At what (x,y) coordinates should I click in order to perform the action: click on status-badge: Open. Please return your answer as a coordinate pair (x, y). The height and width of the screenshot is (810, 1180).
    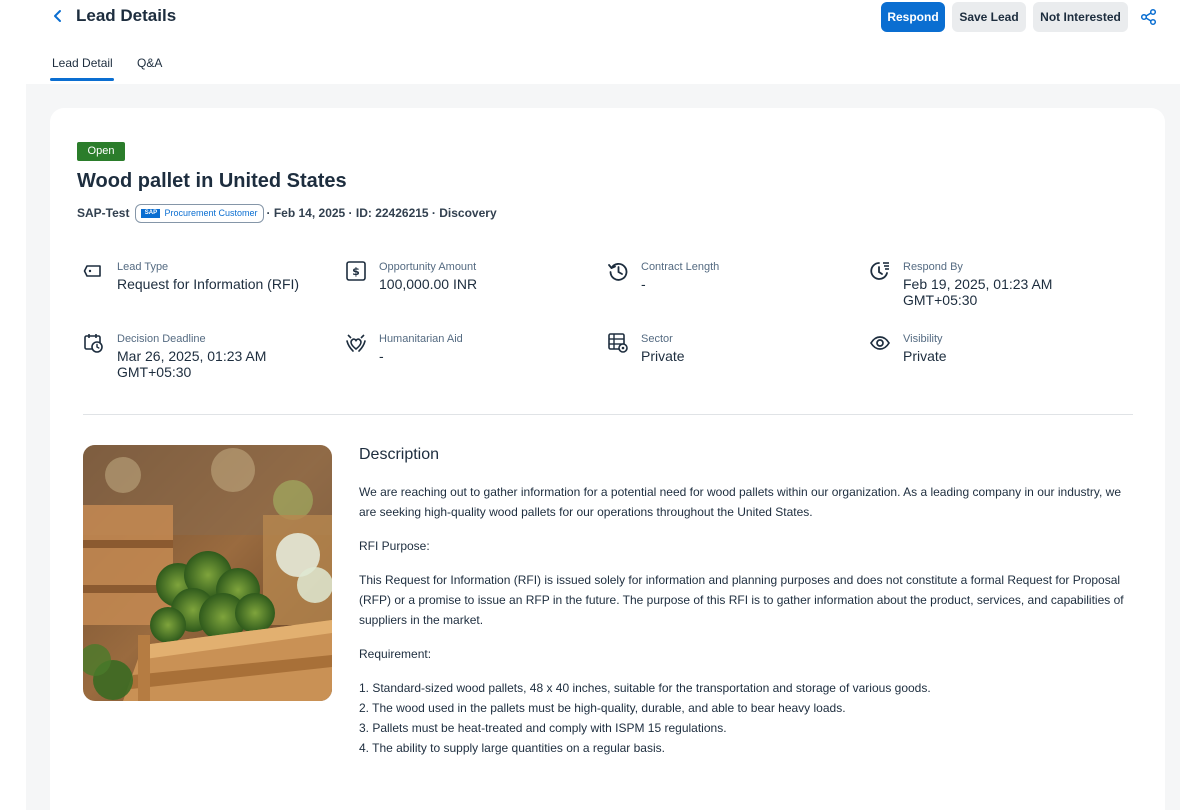
    Looking at the image, I should click on (101, 151).